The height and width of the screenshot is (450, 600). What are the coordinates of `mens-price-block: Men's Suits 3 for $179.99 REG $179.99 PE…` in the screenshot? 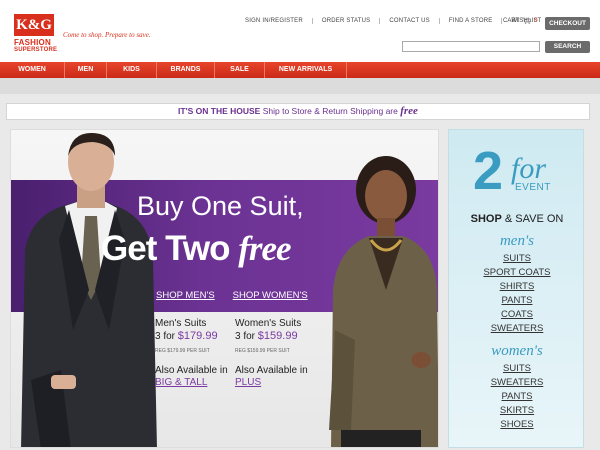 It's located at (191, 353).